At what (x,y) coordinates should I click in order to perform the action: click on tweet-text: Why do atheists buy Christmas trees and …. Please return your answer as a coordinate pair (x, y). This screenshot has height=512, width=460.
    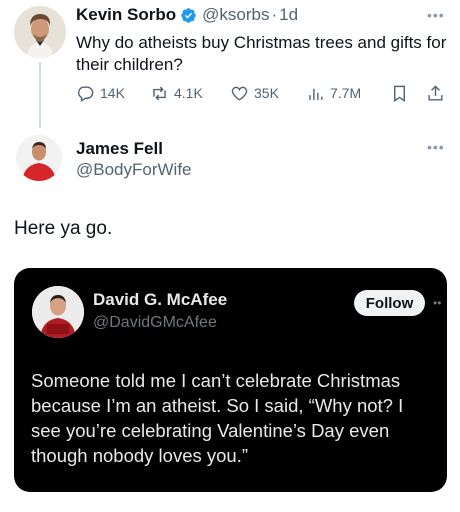
    Looking at the image, I should click on (261, 53).